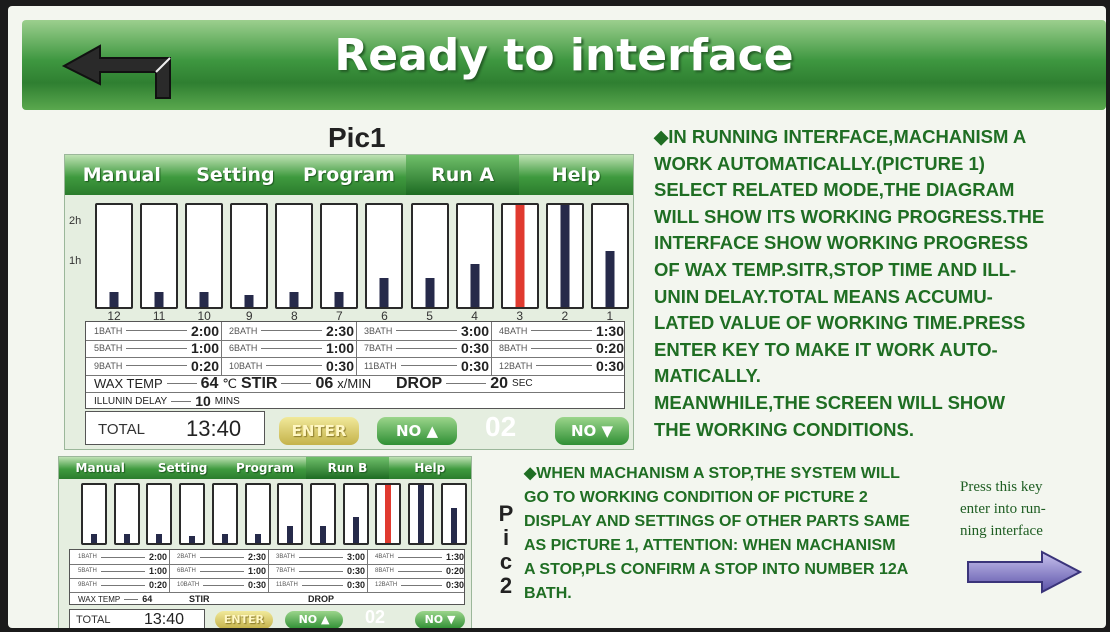 The width and height of the screenshot is (1110, 632). I want to click on bath-value: 2:30, so click(339, 330).